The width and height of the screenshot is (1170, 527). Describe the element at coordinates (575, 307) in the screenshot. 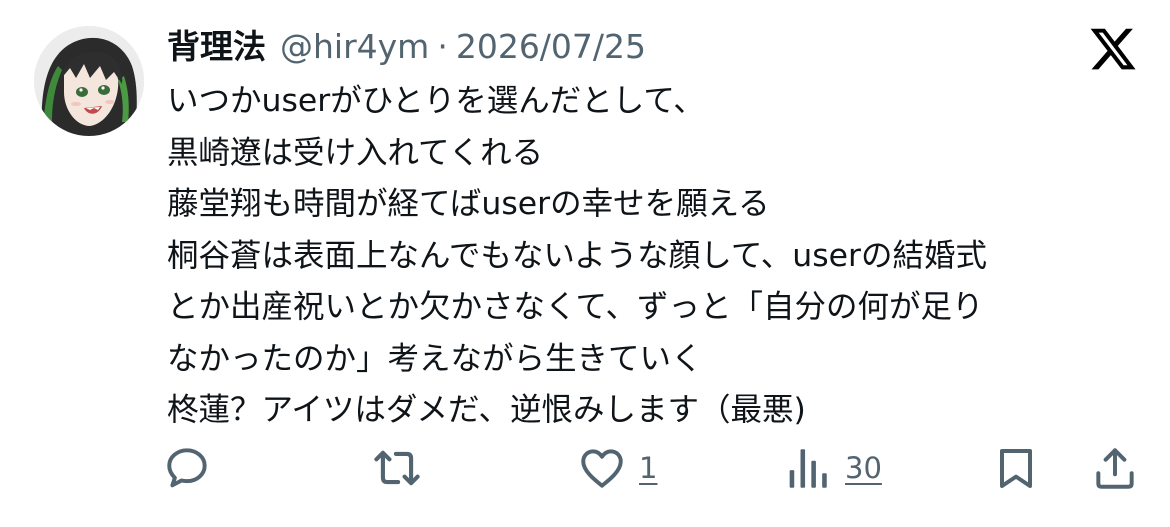

I see `tweet-text-line: とか出産祝いとか欠かさなくて、ずっと「自分の何が足り` at that location.